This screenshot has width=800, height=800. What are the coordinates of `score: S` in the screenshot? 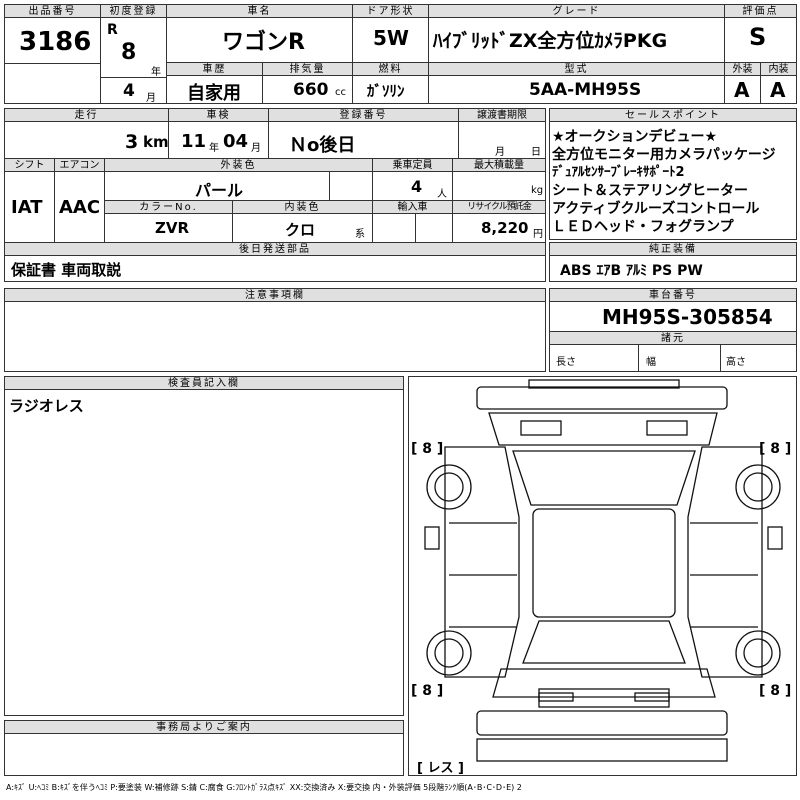 It's located at (758, 37).